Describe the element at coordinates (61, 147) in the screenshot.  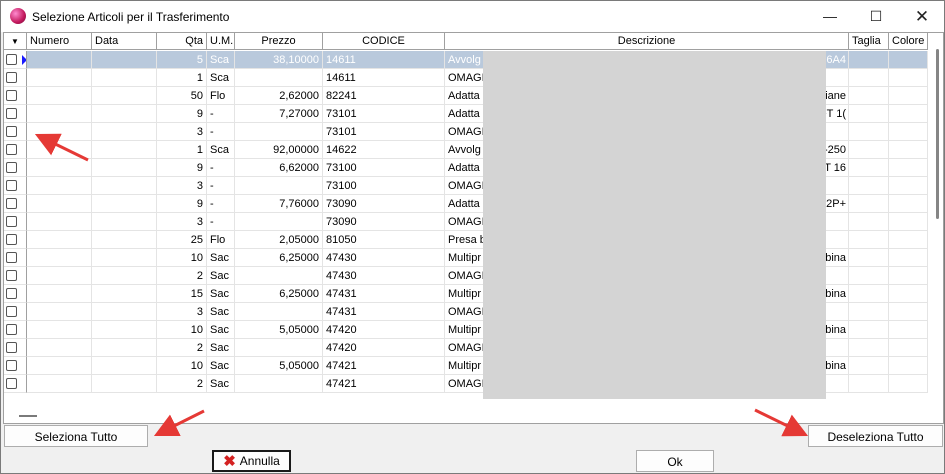
I see `annotation-arrow-checkbox` at that location.